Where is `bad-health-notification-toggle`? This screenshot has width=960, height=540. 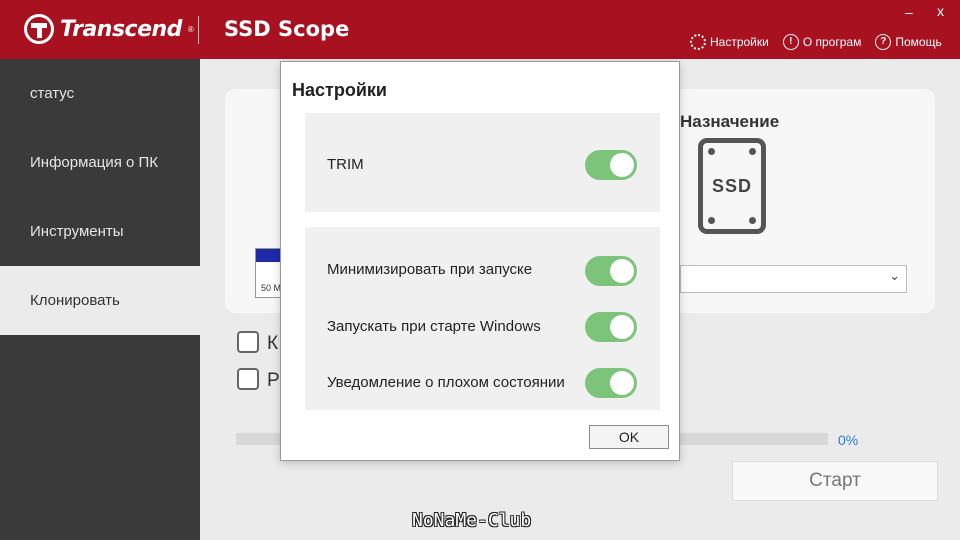 bad-health-notification-toggle is located at coordinates (611, 383).